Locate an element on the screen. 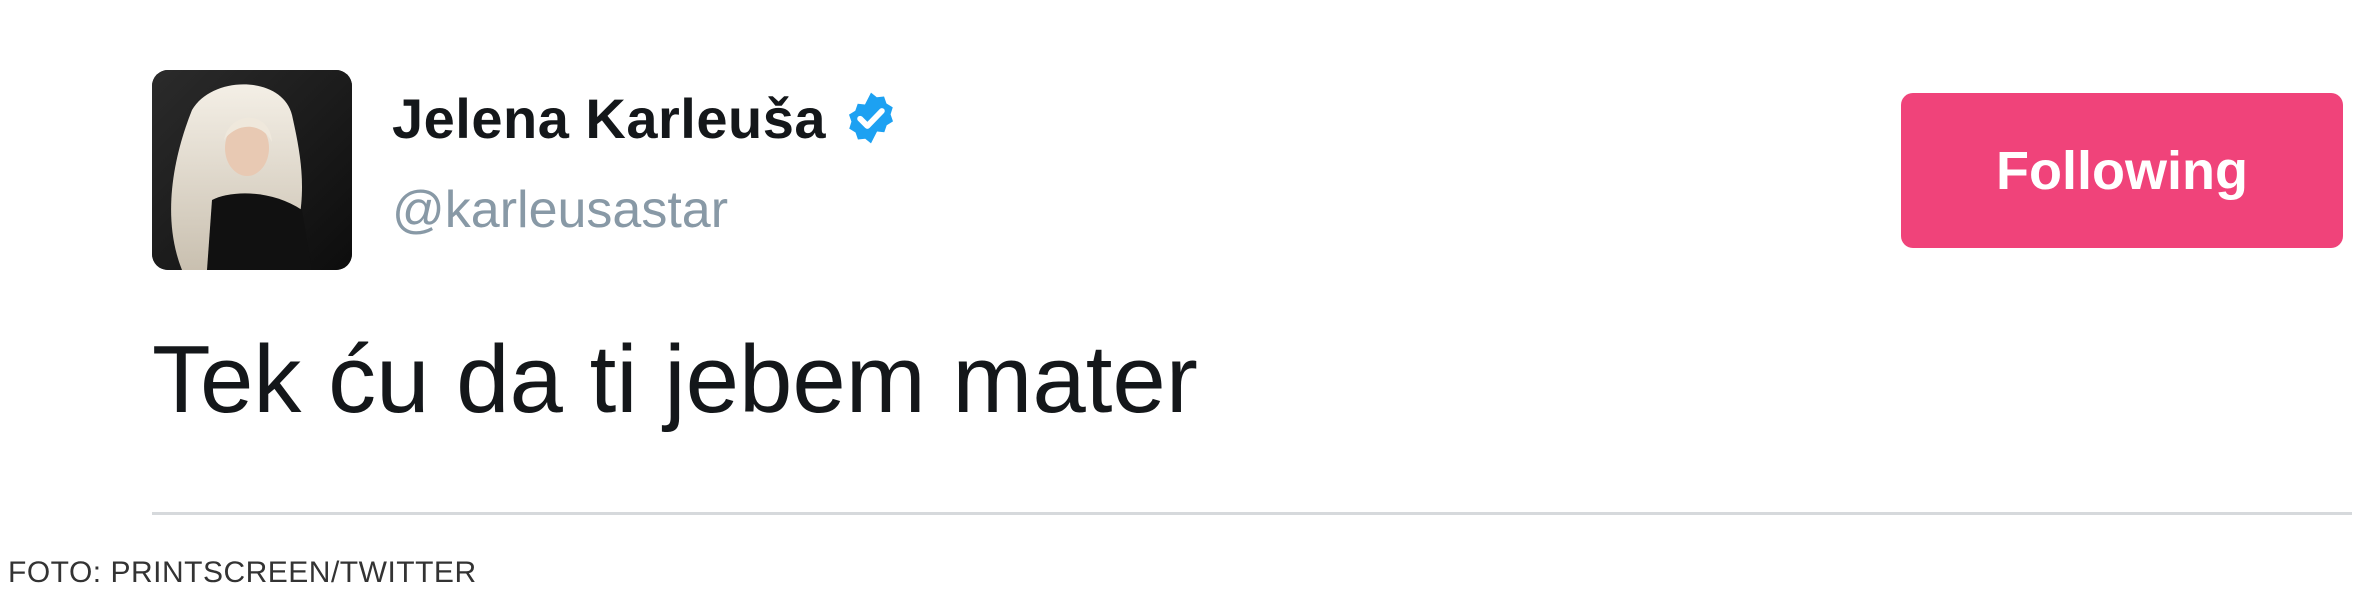 This screenshot has height=600, width=2363. divider is located at coordinates (1252, 513).